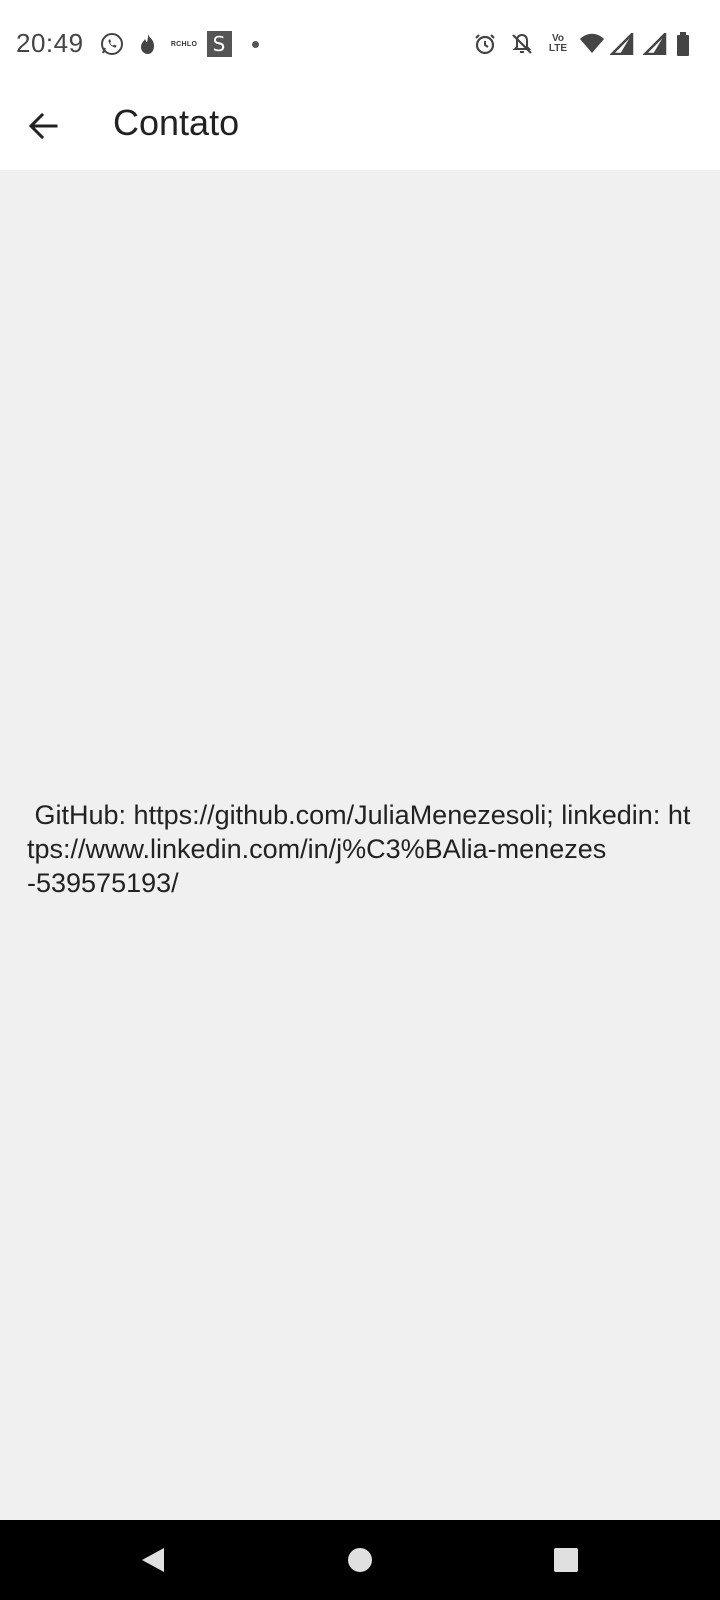 The image size is (720, 1600). What do you see at coordinates (683, 44) in the screenshot?
I see `battery-icon` at bounding box center [683, 44].